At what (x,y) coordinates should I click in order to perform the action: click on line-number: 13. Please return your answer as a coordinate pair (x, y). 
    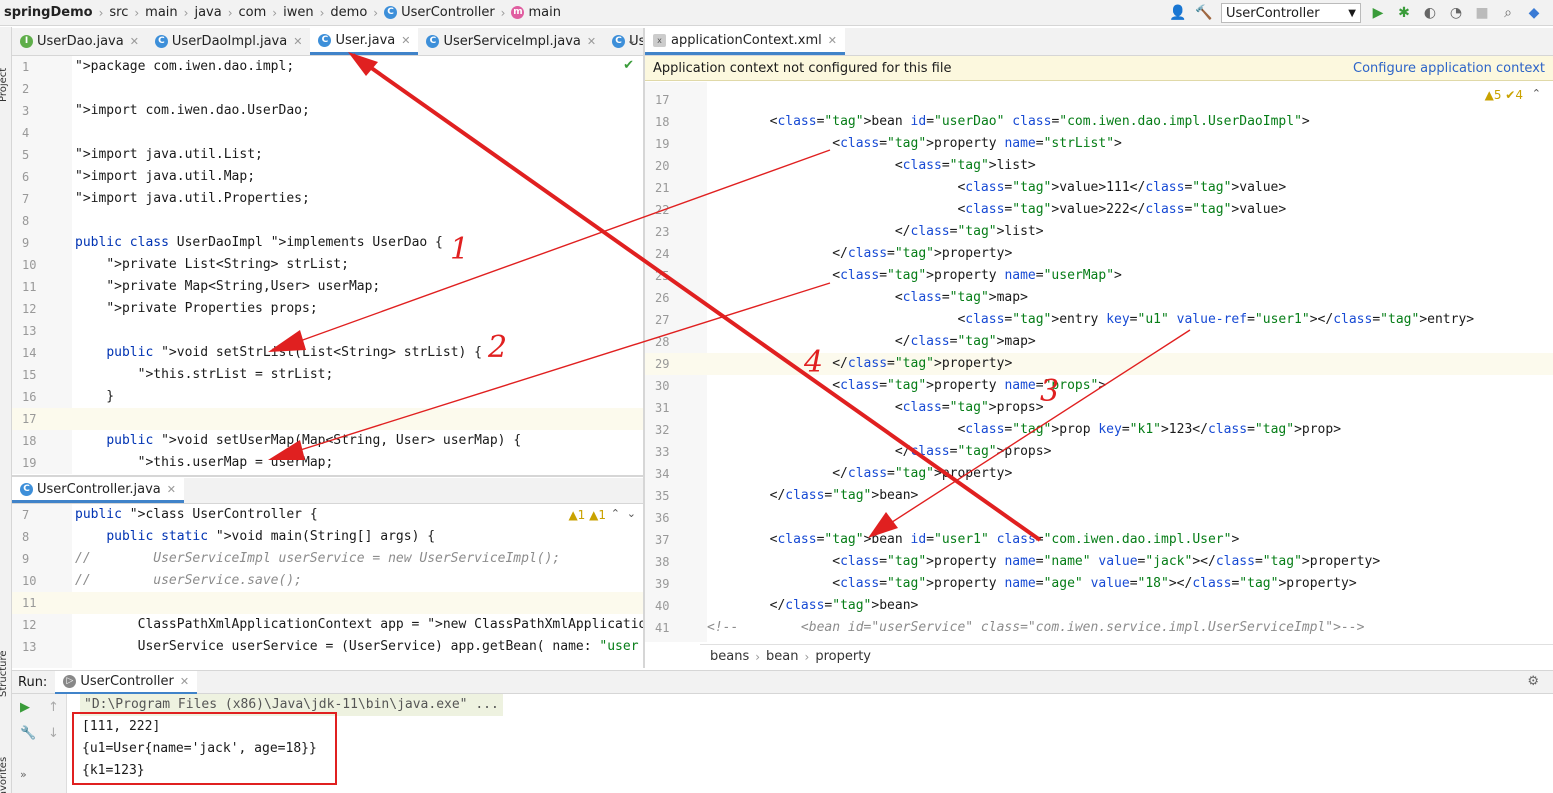
    Looking at the image, I should click on (29, 331).